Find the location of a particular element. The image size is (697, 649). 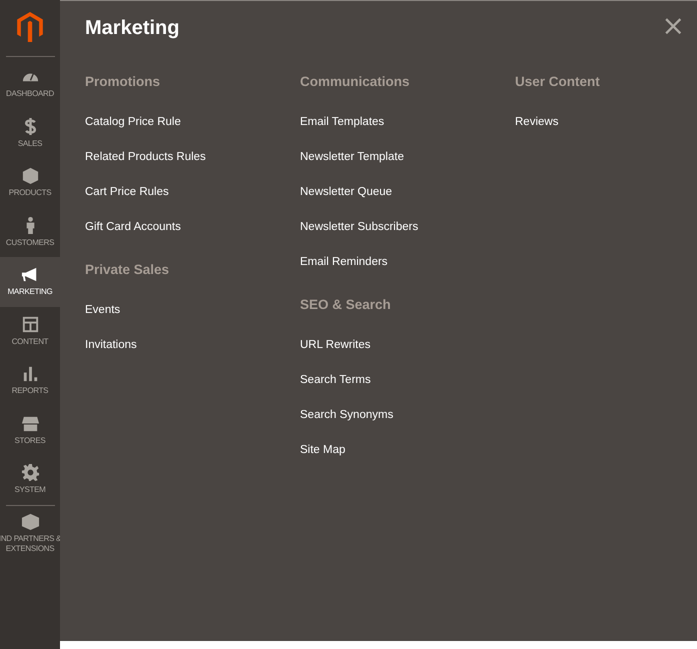

menu-link: Email Templates is located at coordinates (342, 133).